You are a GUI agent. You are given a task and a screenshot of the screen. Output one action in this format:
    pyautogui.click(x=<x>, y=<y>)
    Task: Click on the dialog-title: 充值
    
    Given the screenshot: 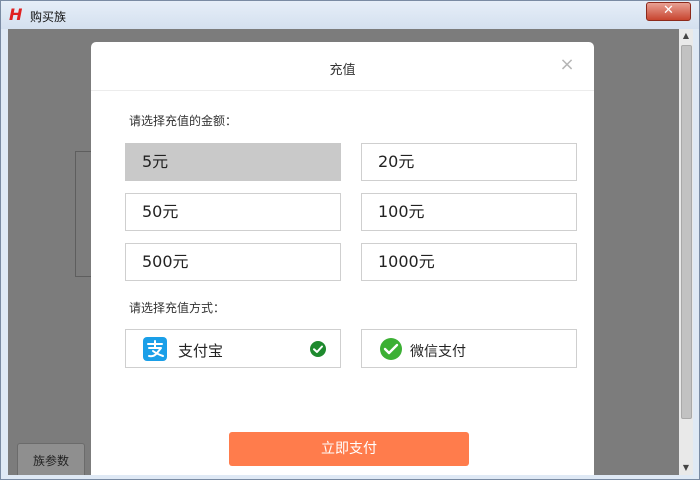 What is the action you would take?
    pyautogui.click(x=342, y=70)
    